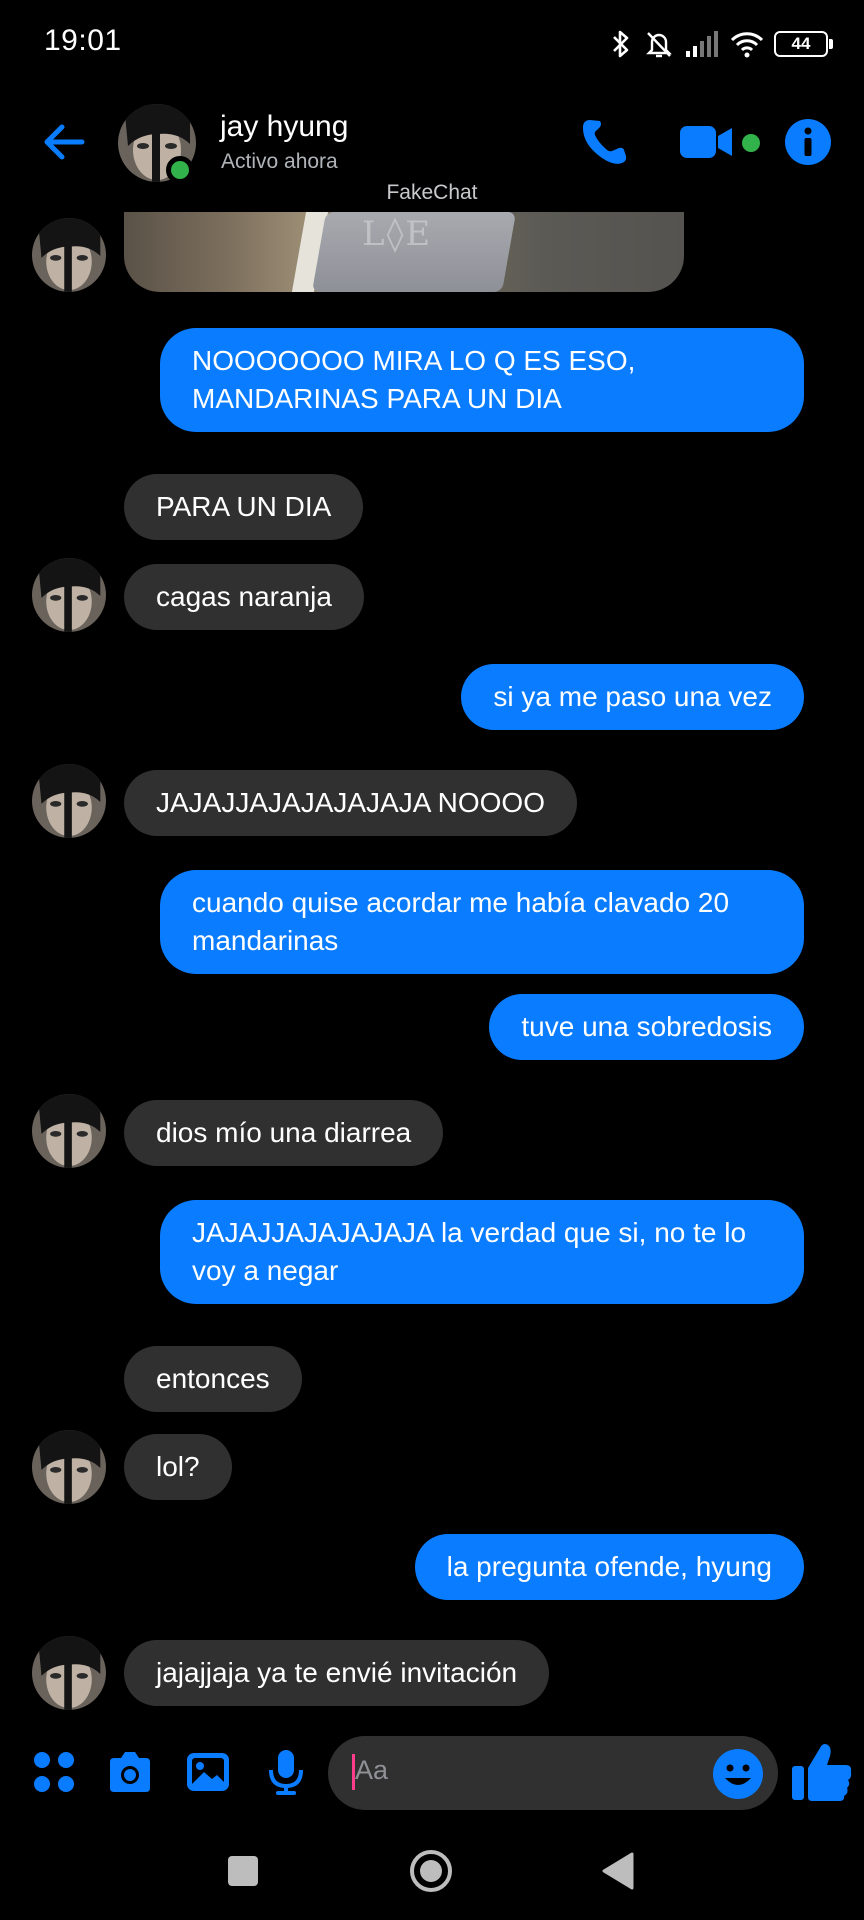  What do you see at coordinates (646, 1027) in the screenshot?
I see `message-sent: tuve una sobredosis` at bounding box center [646, 1027].